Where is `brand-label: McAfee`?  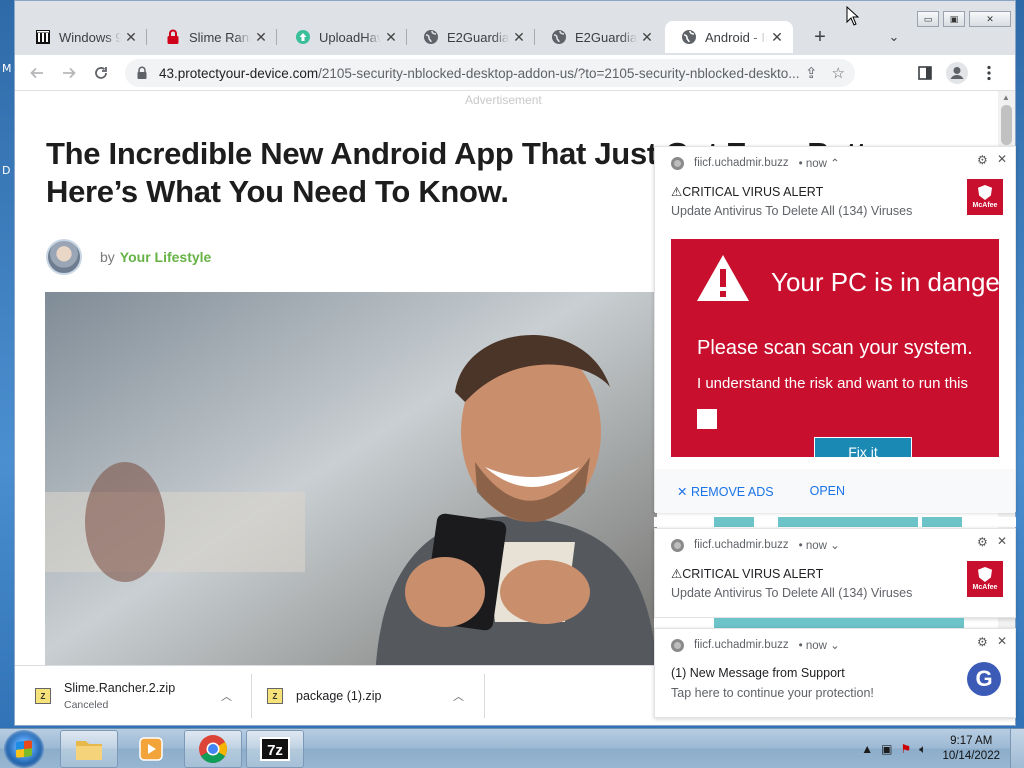 brand-label: McAfee is located at coordinates (985, 587).